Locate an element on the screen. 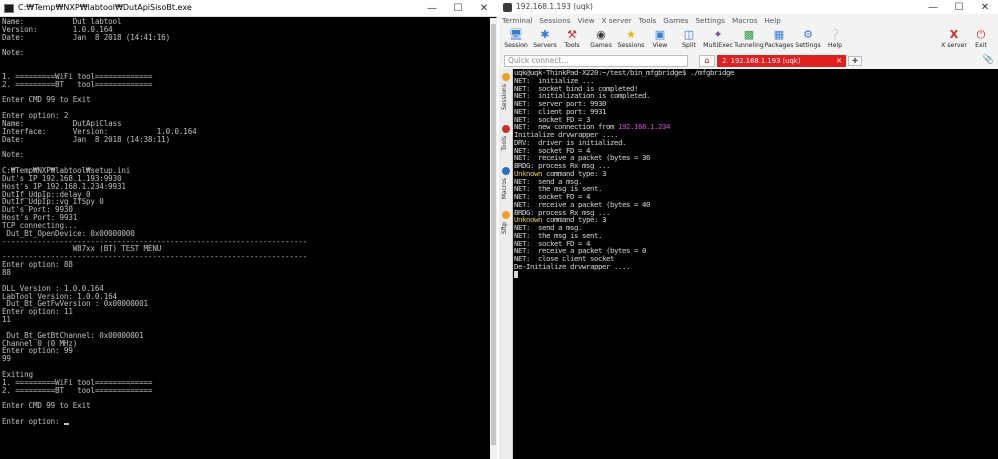 This screenshot has height=459, width=998. menu-sessions: Sessions is located at coordinates (554, 21).